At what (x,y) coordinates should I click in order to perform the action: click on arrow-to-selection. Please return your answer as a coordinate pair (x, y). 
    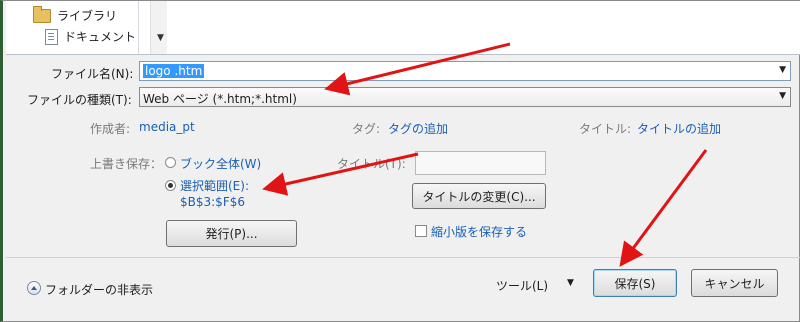
    Looking at the image, I should click on (340, 174).